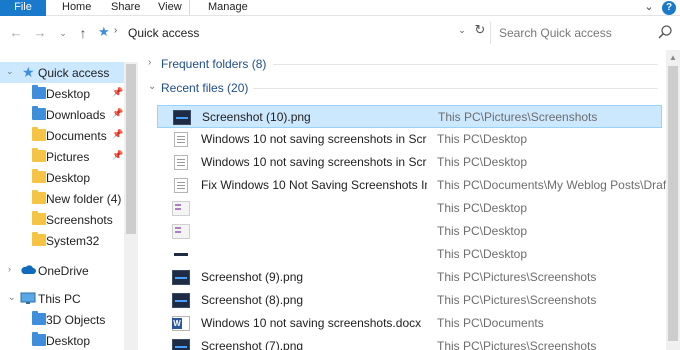 This screenshot has width=680, height=350. Describe the element at coordinates (286, 33) in the screenshot. I see `address-bar: ★ › Quick access` at that location.